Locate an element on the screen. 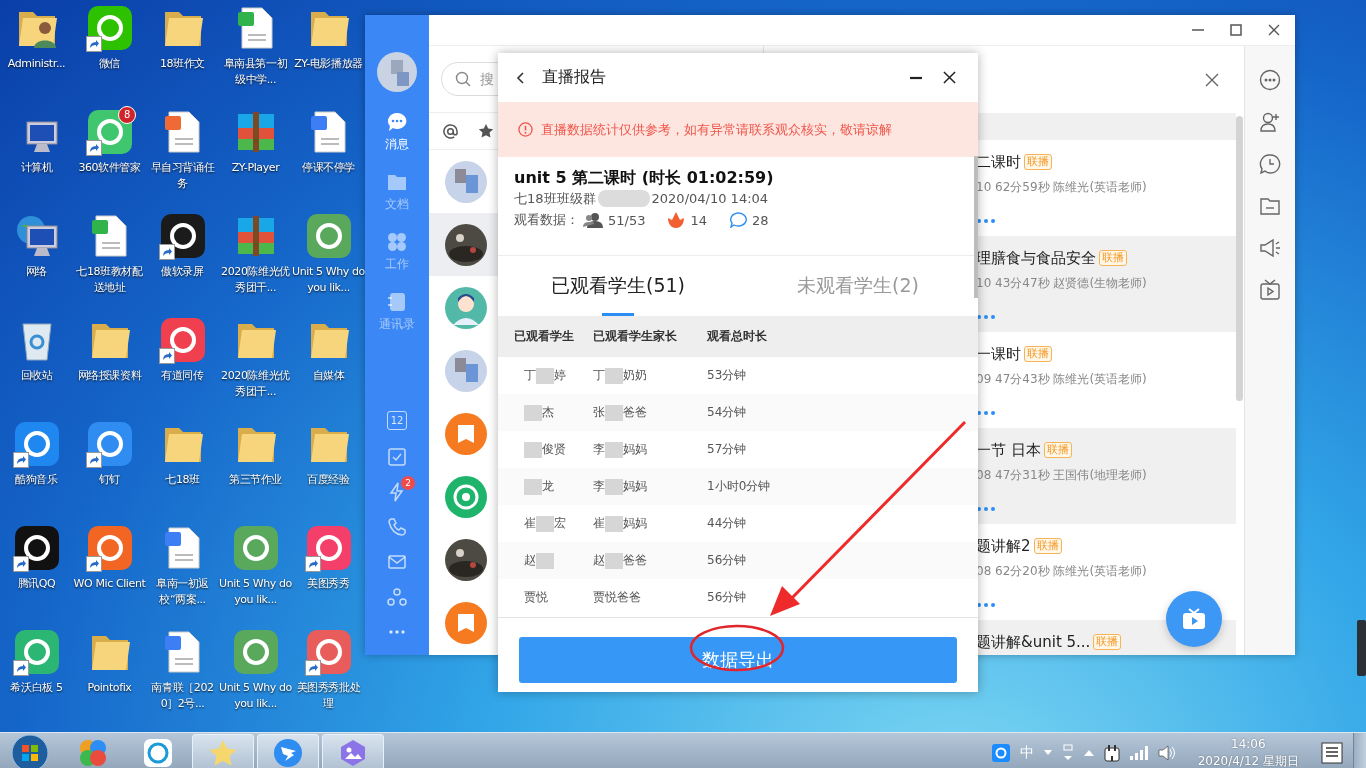 The image size is (1366, 768). table-cell-text: 57分钟 is located at coordinates (726, 449).